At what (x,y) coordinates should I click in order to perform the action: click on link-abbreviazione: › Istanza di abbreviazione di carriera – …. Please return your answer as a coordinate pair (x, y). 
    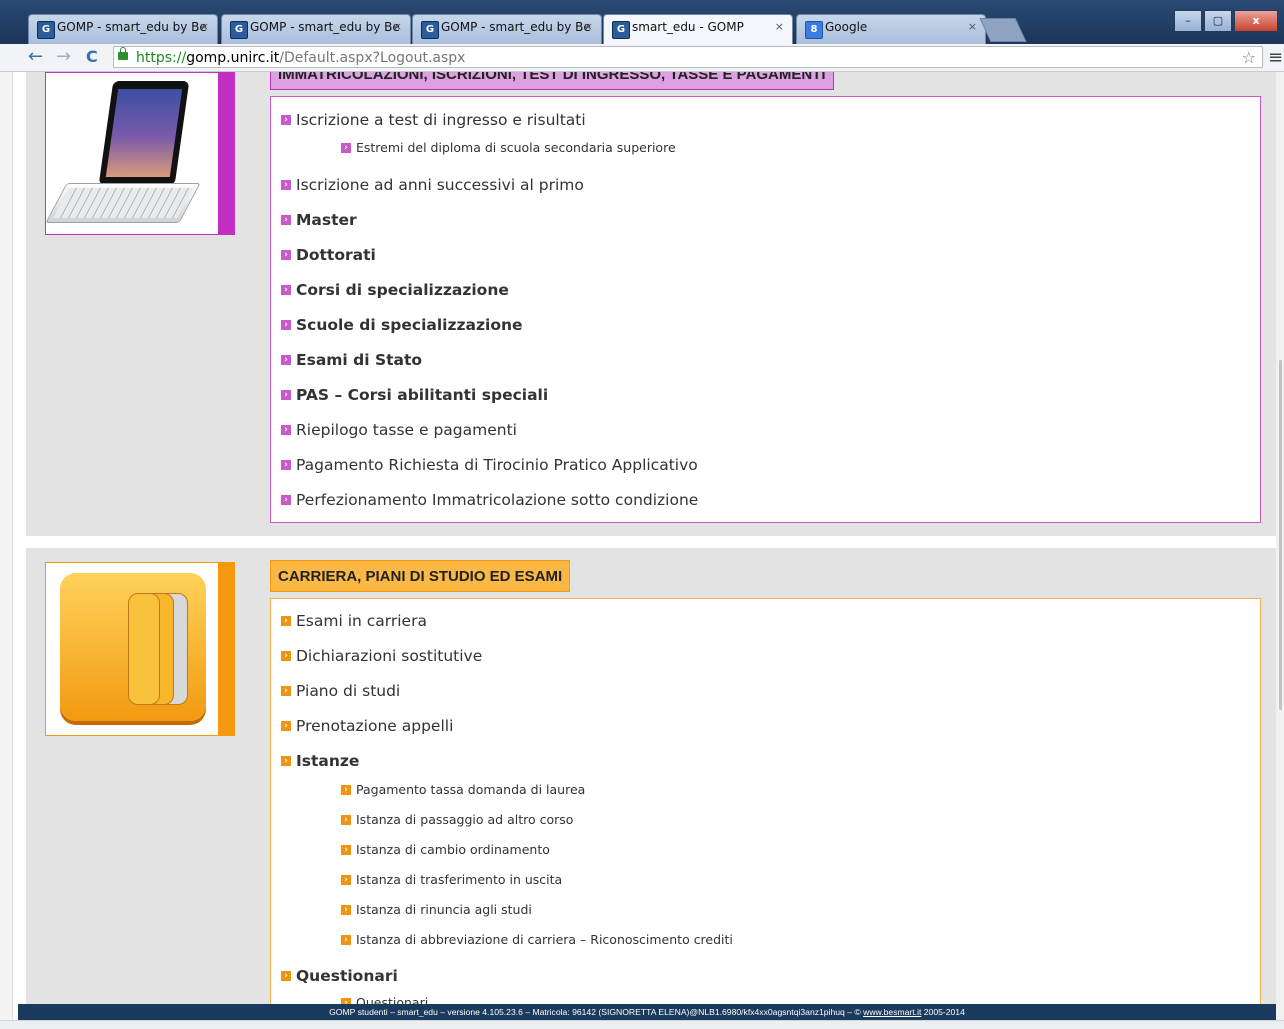
    Looking at the image, I should click on (537, 939).